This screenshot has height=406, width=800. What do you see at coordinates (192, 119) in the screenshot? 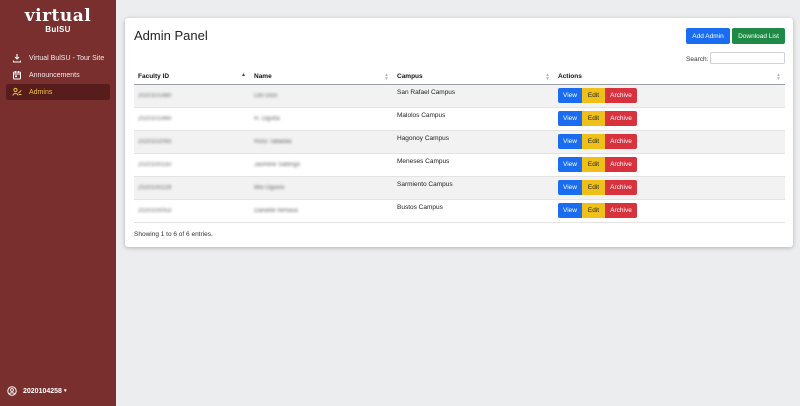
I see `faculty-id-cell: 2020101460` at bounding box center [192, 119].